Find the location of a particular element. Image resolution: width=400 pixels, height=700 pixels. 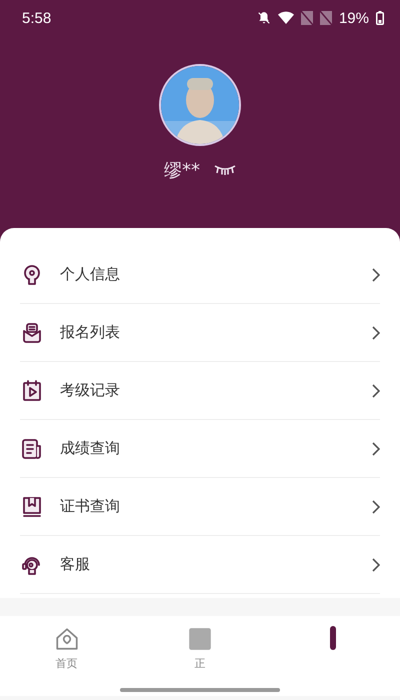

nav-tab: 正 is located at coordinates (200, 656).